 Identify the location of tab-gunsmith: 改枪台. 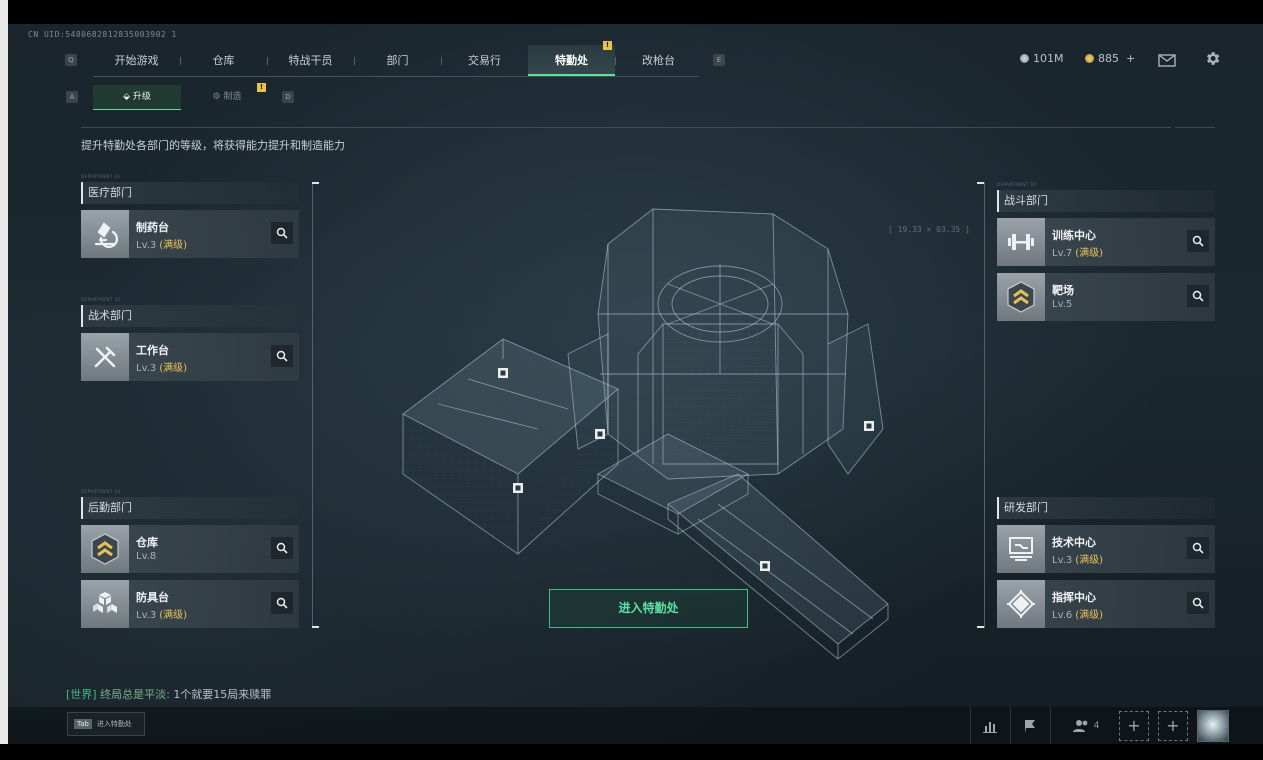
(658, 60).